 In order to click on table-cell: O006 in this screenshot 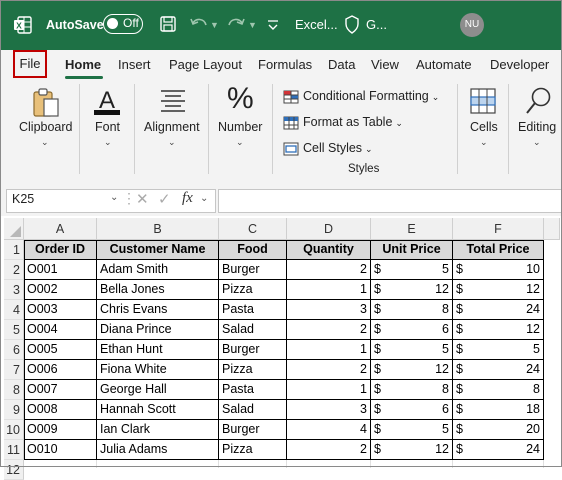, I will do `click(60, 370)`.